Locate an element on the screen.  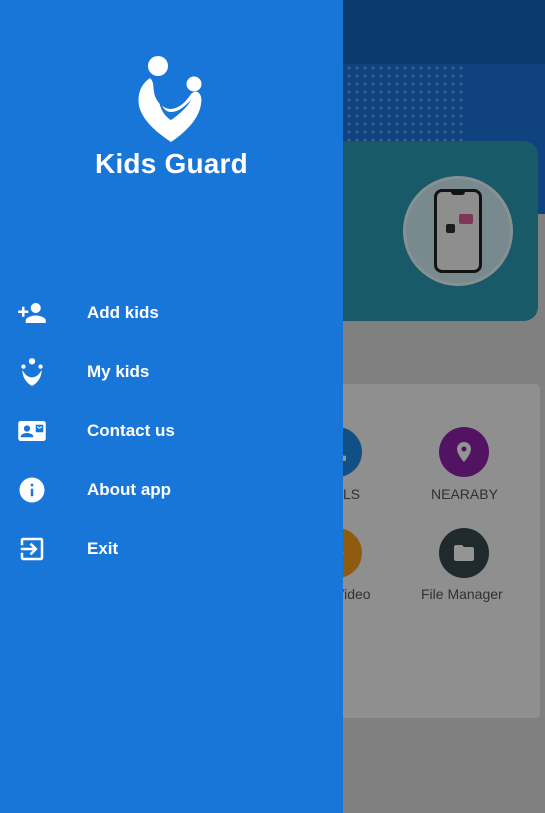
kids-logo-icon is located at coordinates (32, 372).